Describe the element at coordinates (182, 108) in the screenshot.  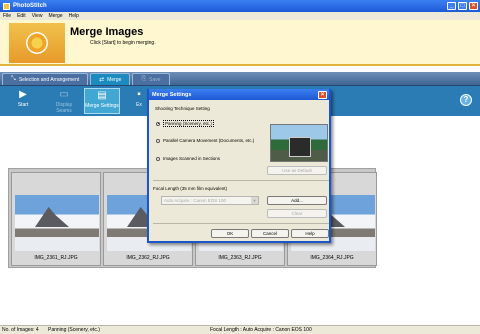
I see `technique-label: Shooting Technique Setting` at that location.